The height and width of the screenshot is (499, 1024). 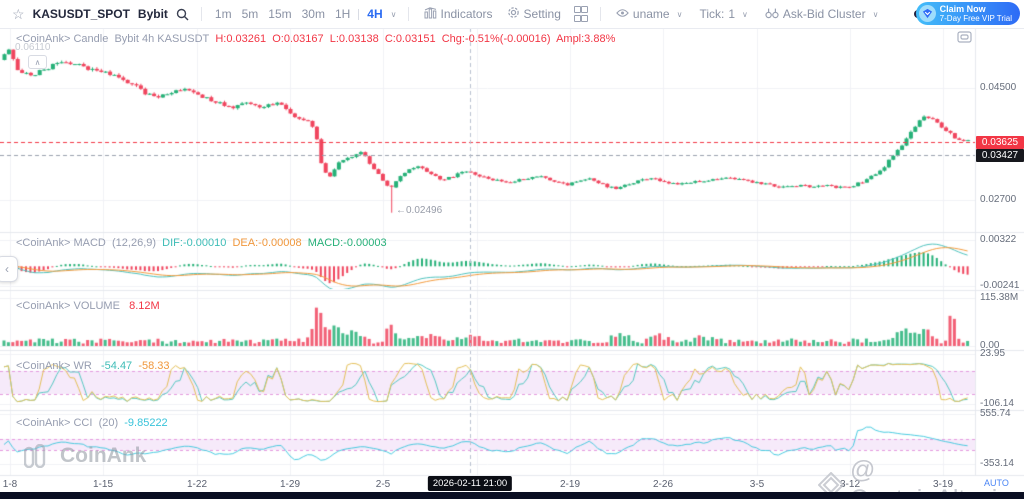 I want to click on timeframe-30m: 30m, so click(x=313, y=14).